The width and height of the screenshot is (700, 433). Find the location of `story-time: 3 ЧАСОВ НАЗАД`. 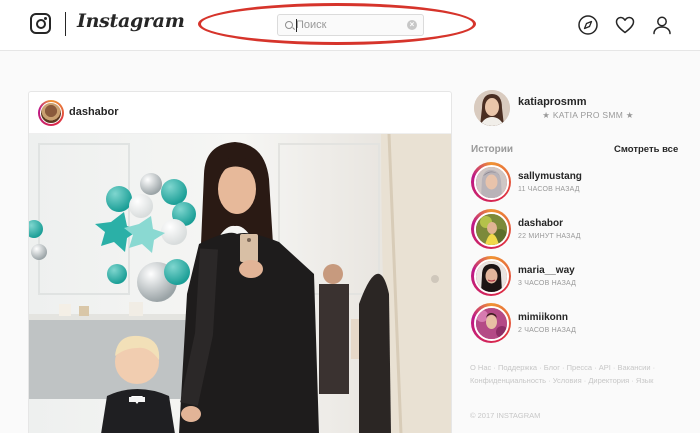

story-time: 3 ЧАСОВ НАЗАД is located at coordinates (547, 283).